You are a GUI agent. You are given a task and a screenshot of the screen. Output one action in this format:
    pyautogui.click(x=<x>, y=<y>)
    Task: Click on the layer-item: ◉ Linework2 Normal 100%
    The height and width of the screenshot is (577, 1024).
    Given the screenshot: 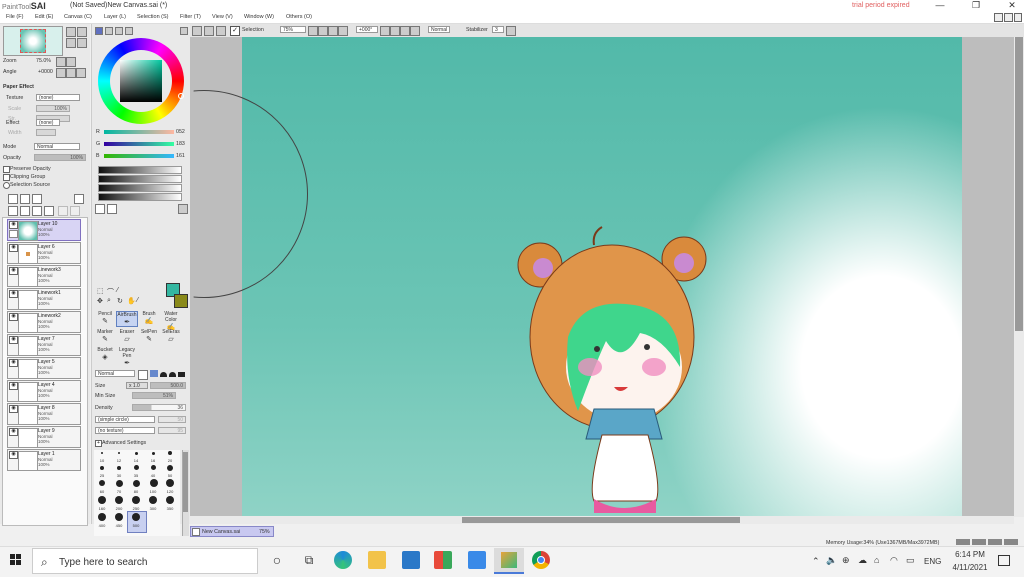 What is the action you would take?
    pyautogui.click(x=44, y=322)
    